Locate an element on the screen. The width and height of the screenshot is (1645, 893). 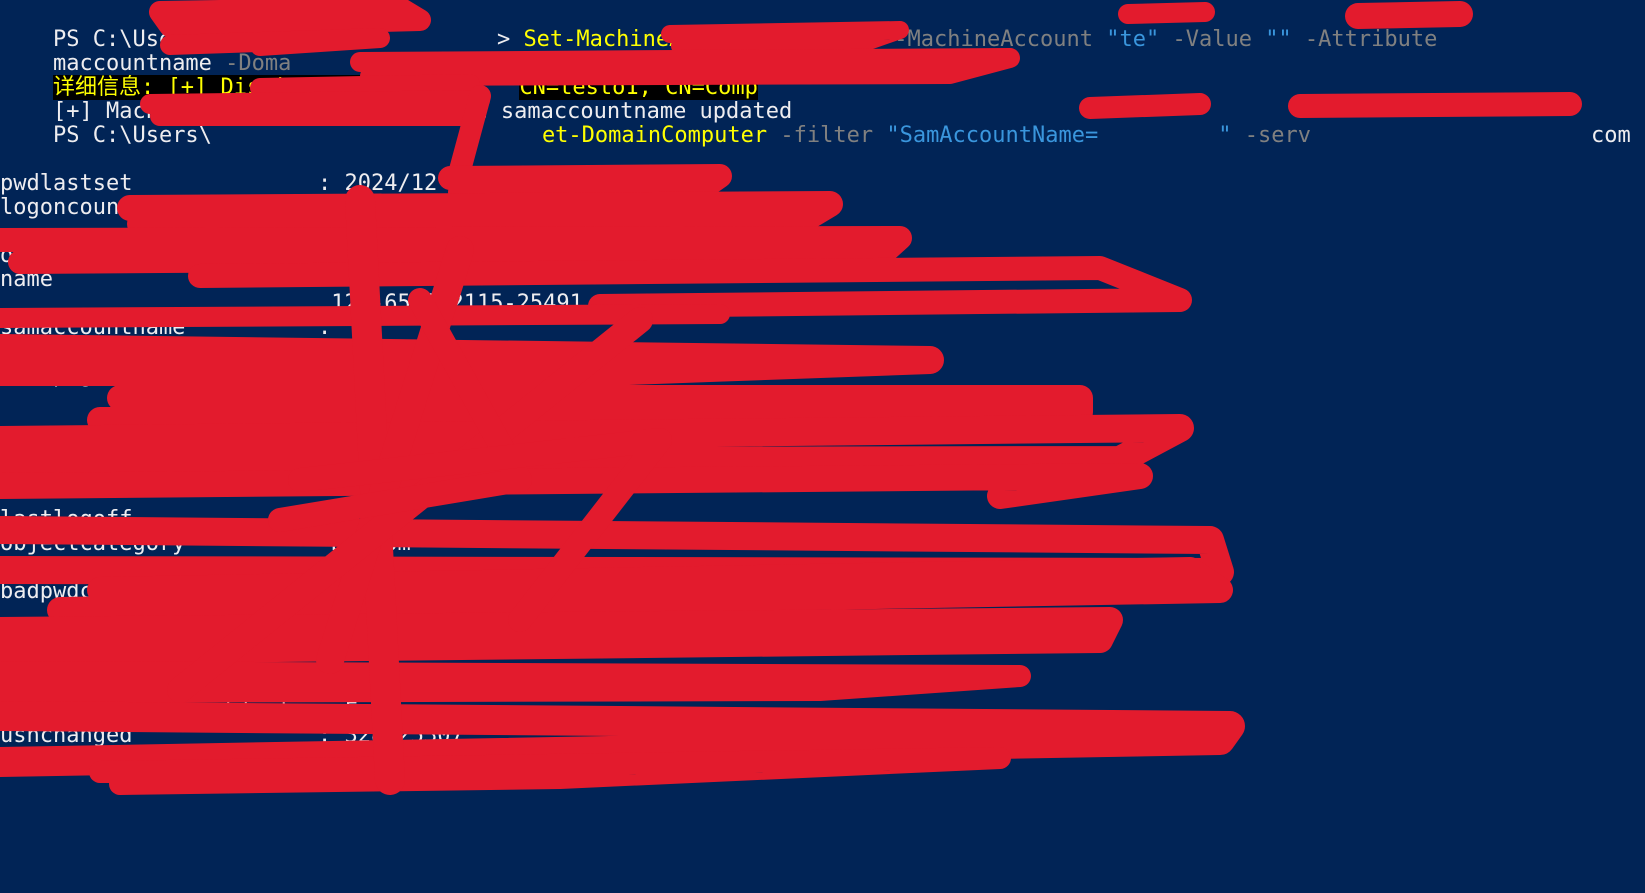
property-value: 121-659922115-25491 is located at coordinates (457, 303).